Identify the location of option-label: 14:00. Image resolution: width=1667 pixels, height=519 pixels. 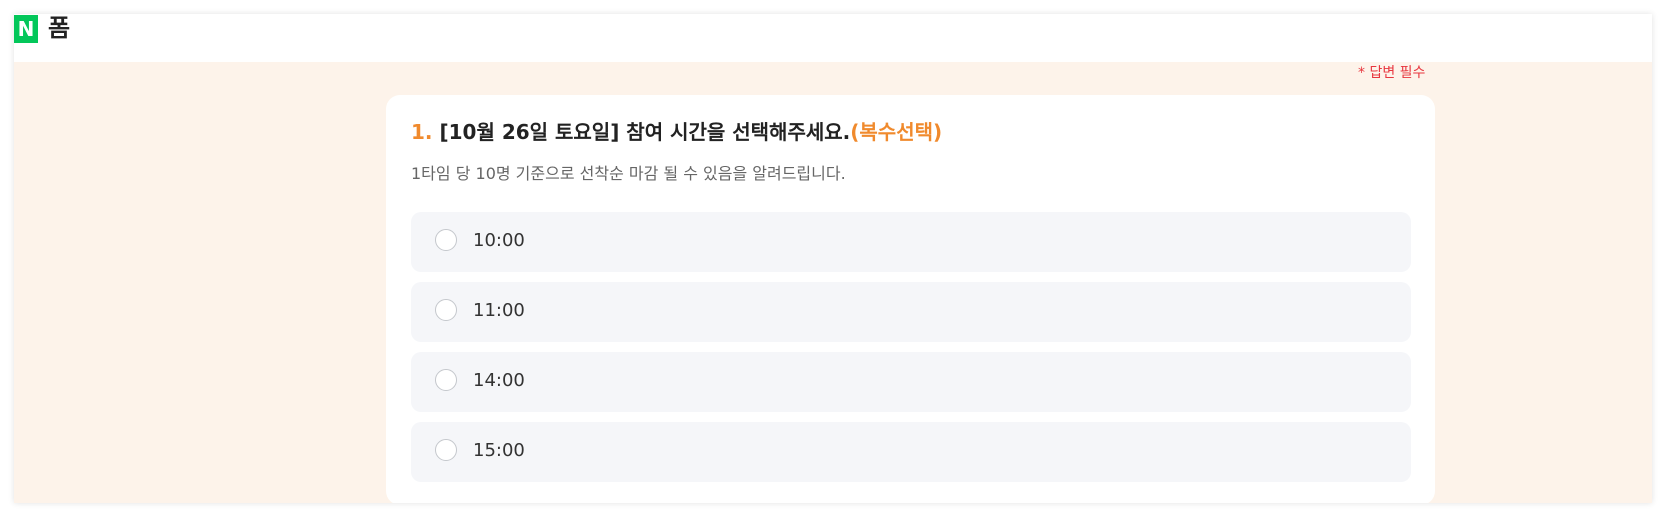
(499, 380).